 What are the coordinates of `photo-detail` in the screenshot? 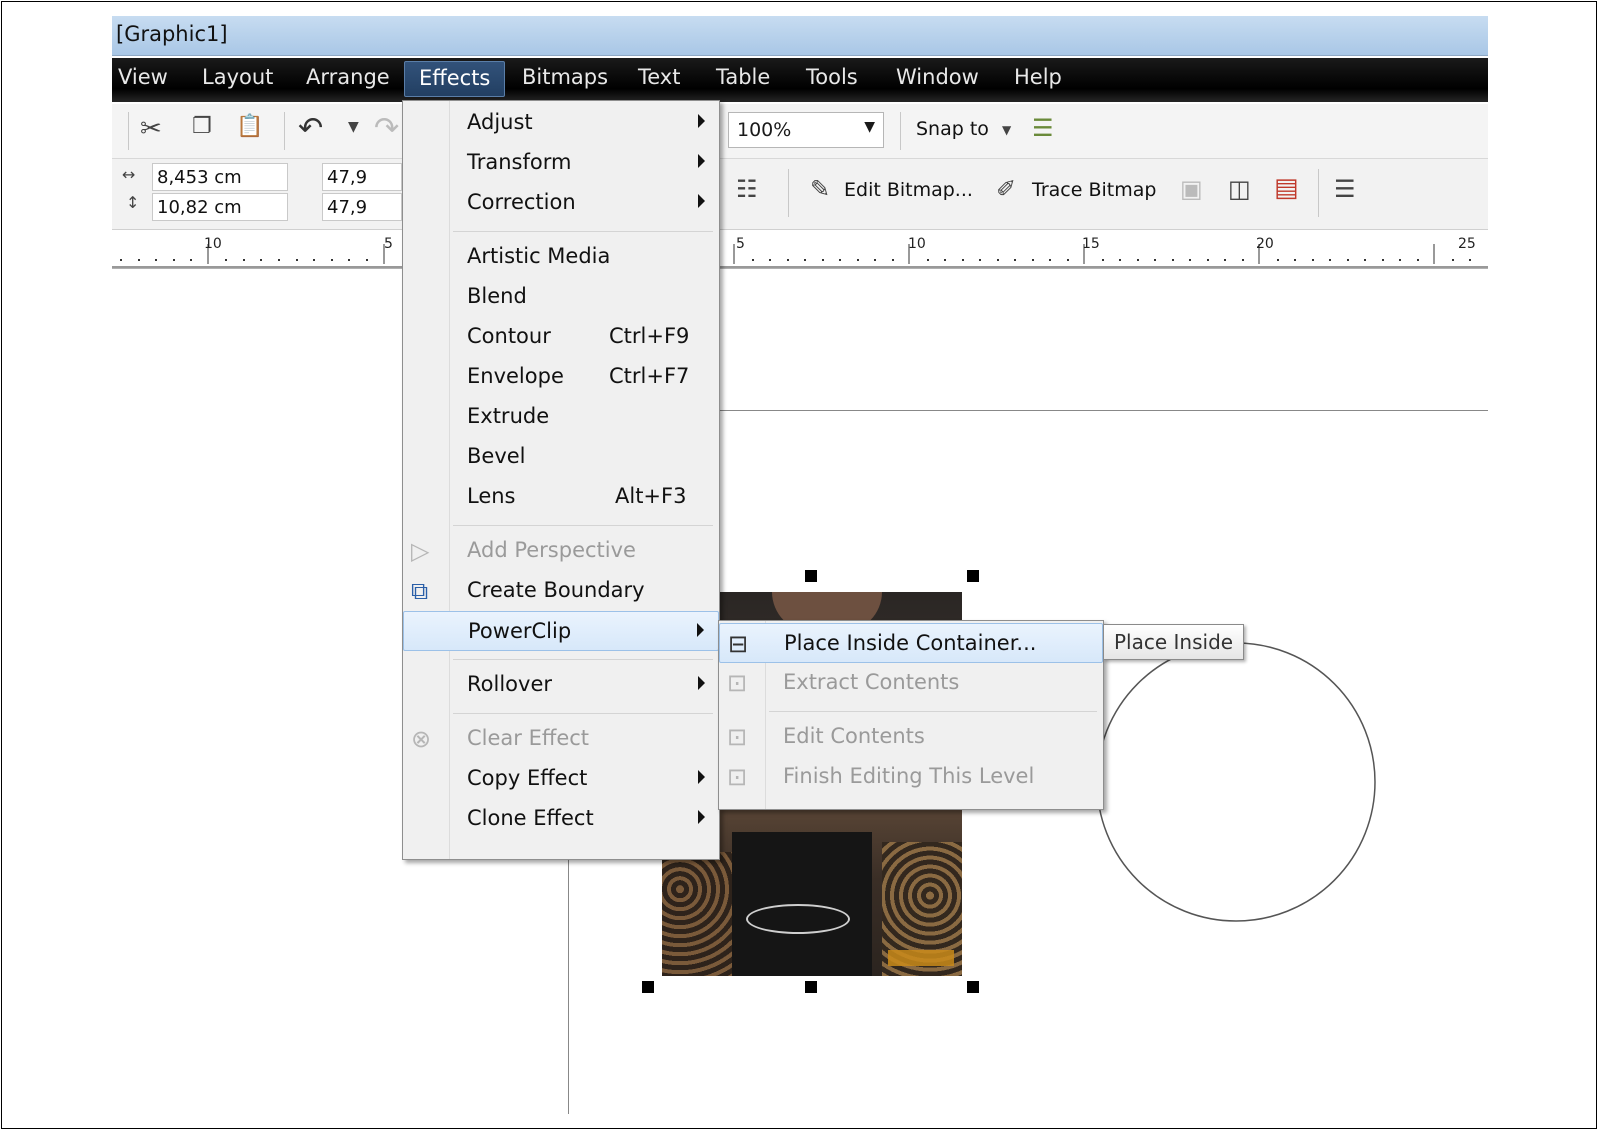 It's located at (798, 919).